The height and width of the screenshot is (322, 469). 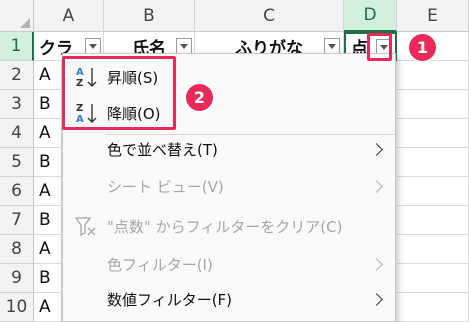 I want to click on cell-a5: B, so click(x=48, y=162).